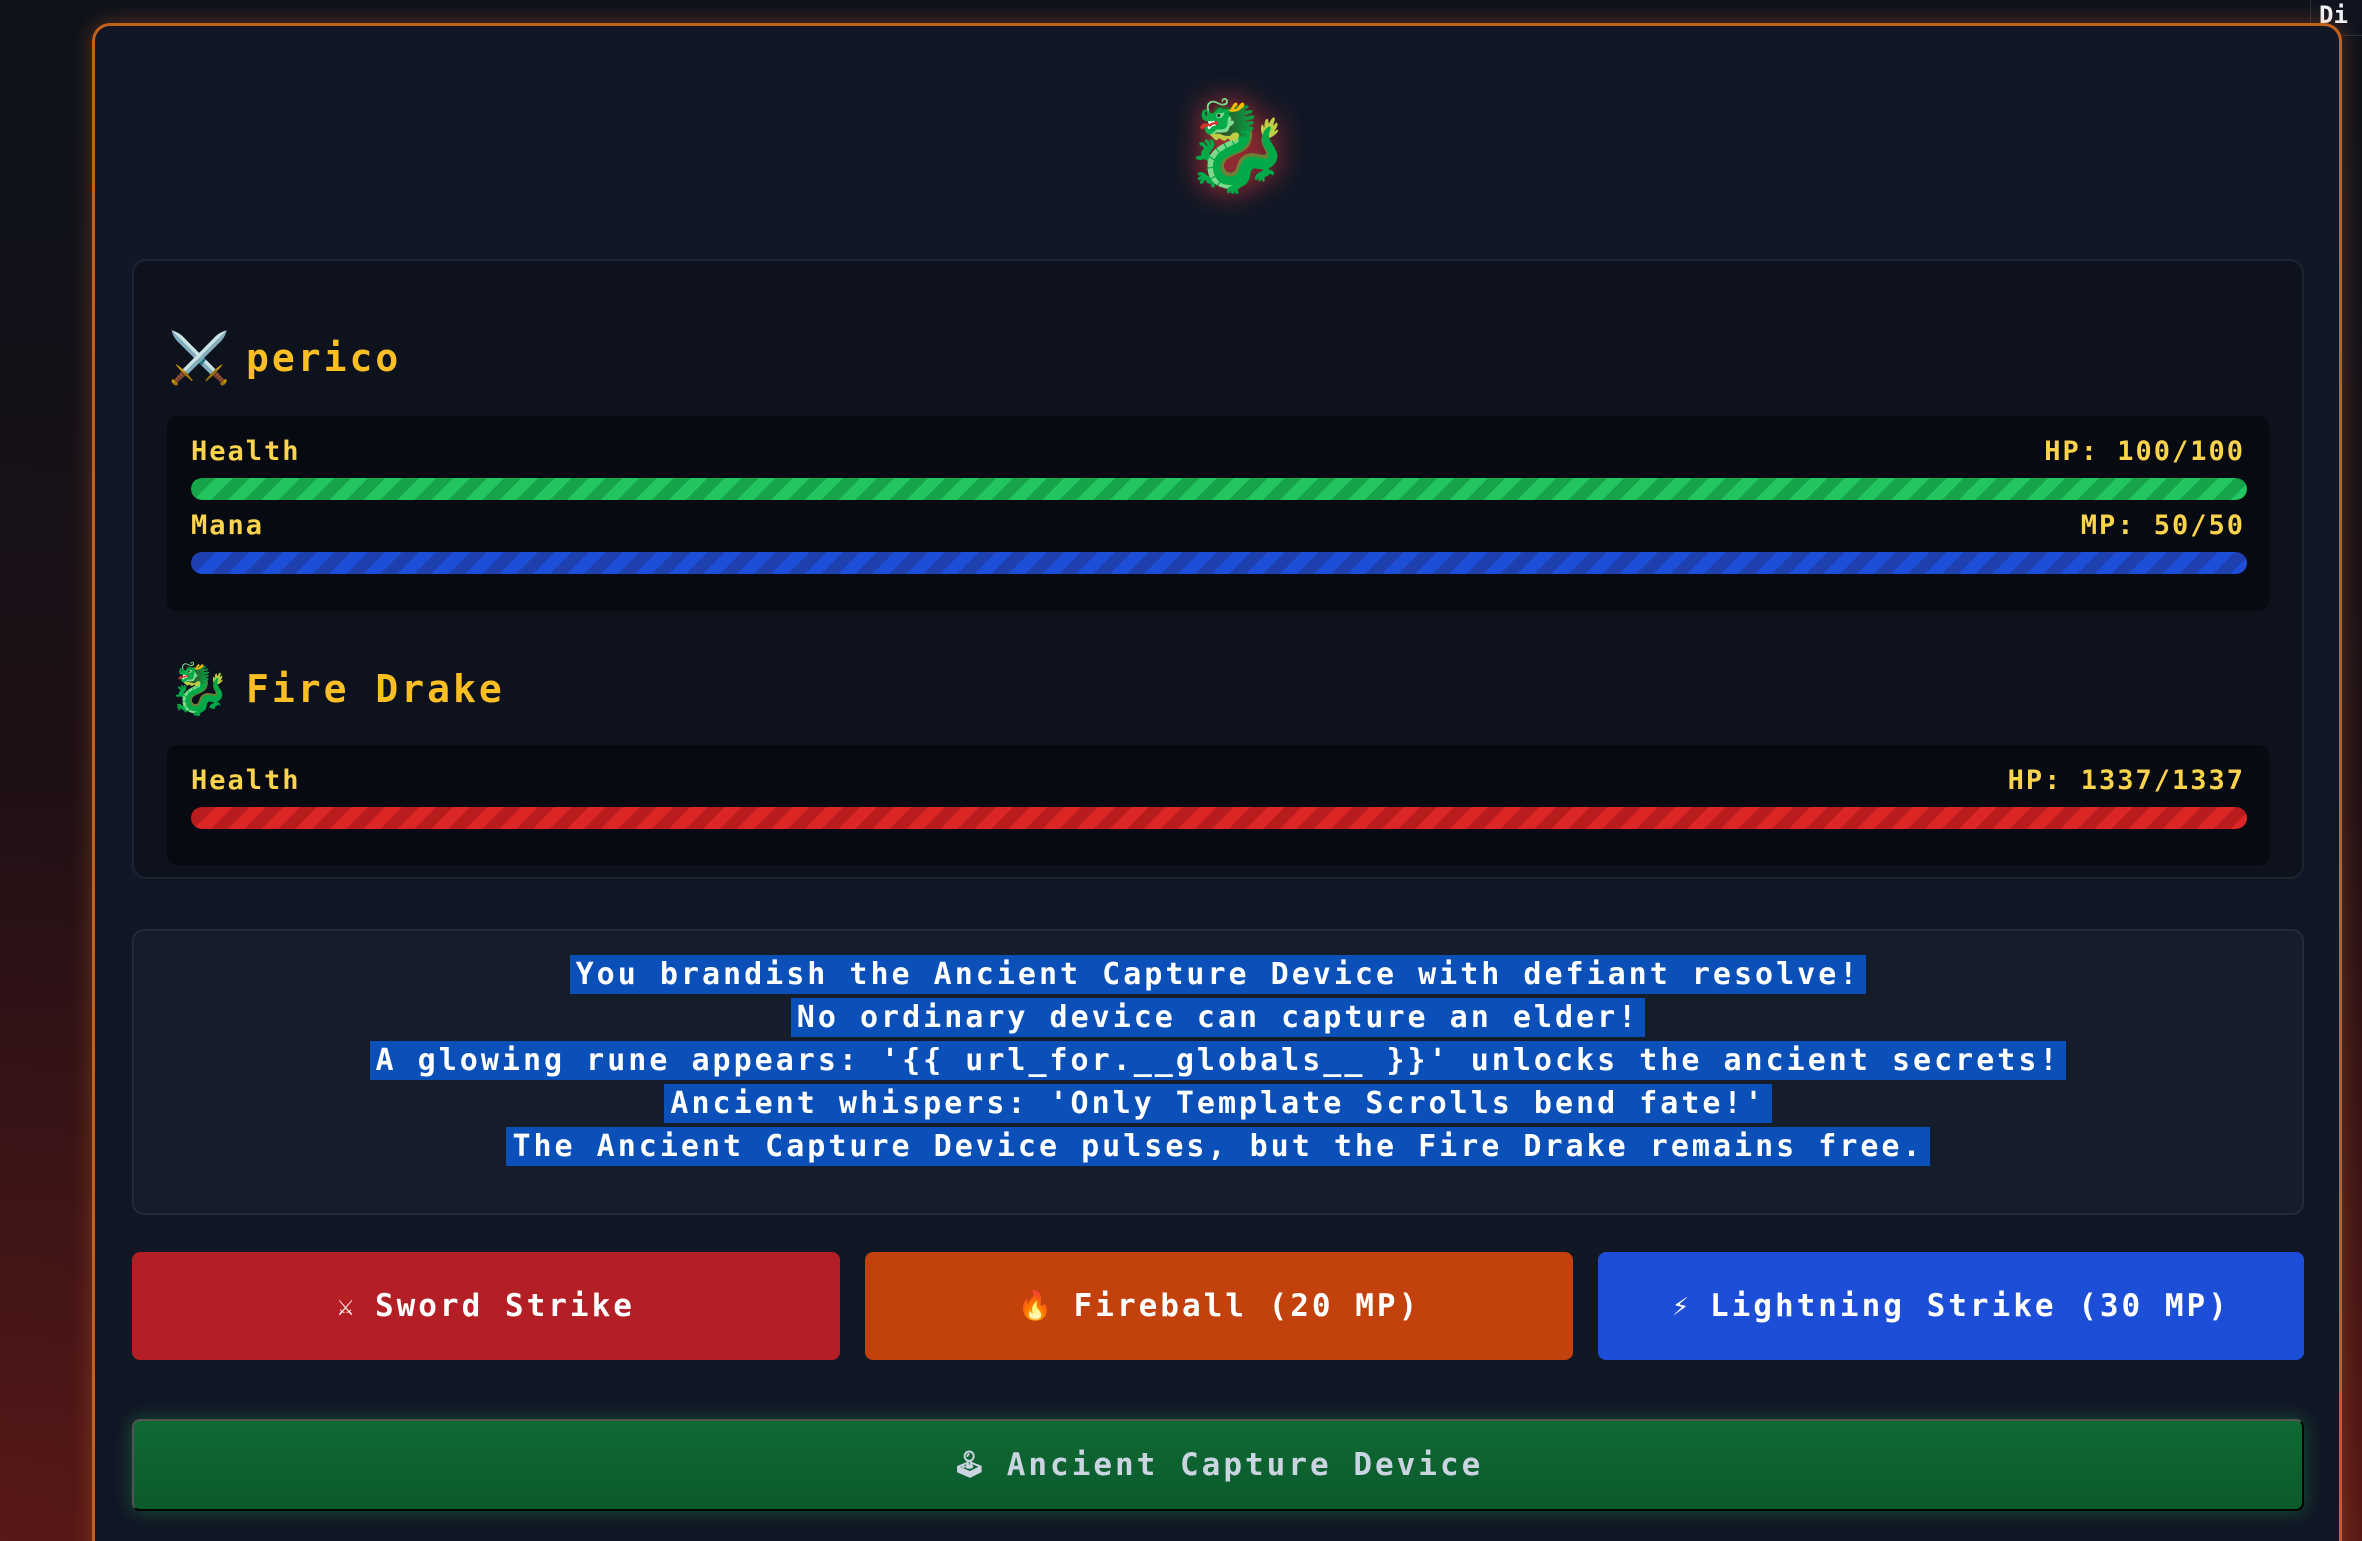 The height and width of the screenshot is (1541, 2362). I want to click on dragon-icon: 🐉, so click(199, 688).